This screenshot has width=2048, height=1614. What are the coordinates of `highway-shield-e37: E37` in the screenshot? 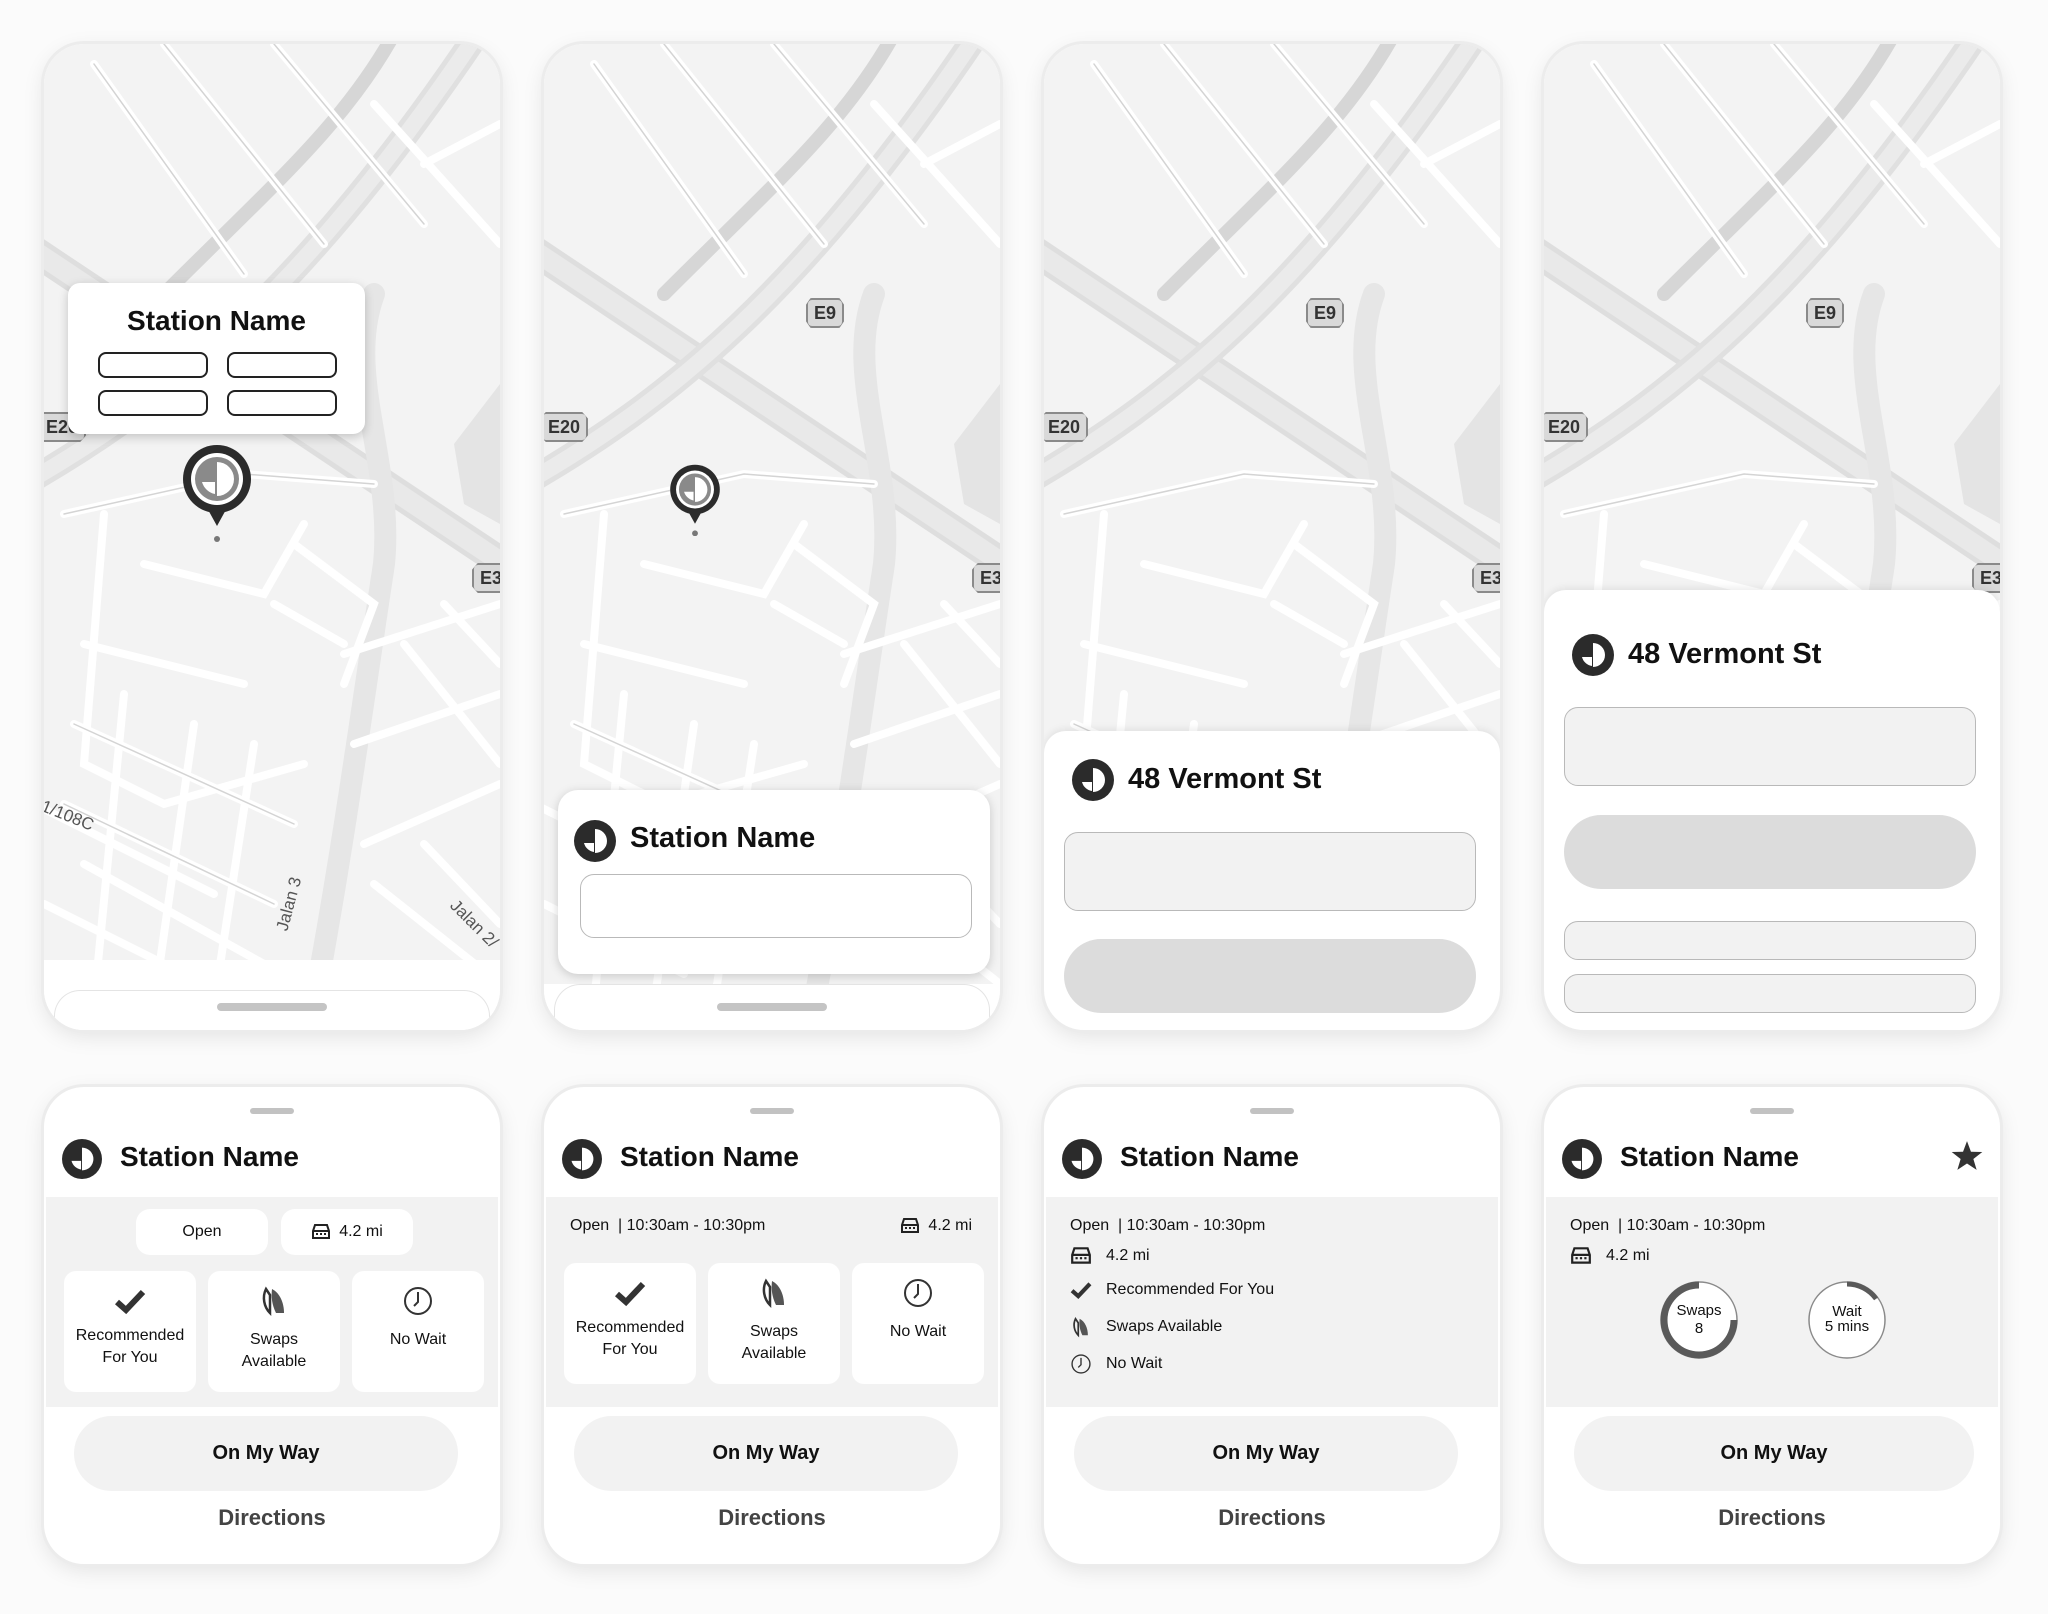 It's located at (1486, 578).